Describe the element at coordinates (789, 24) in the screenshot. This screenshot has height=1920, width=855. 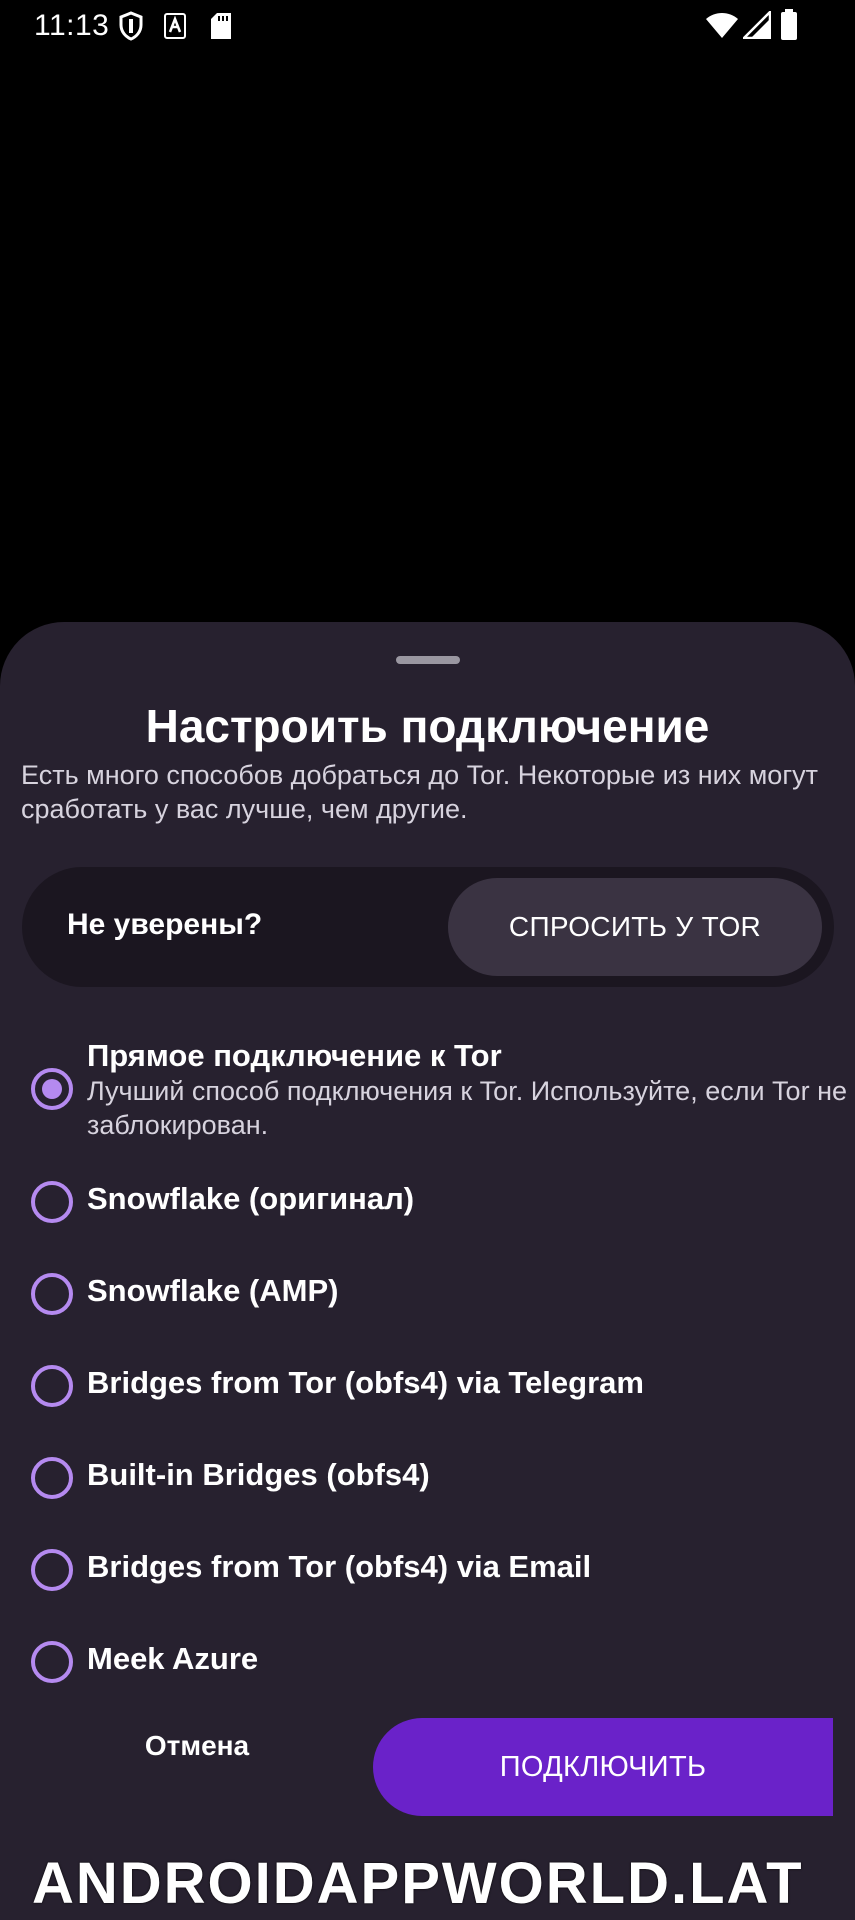
I see `battery-icon` at that location.